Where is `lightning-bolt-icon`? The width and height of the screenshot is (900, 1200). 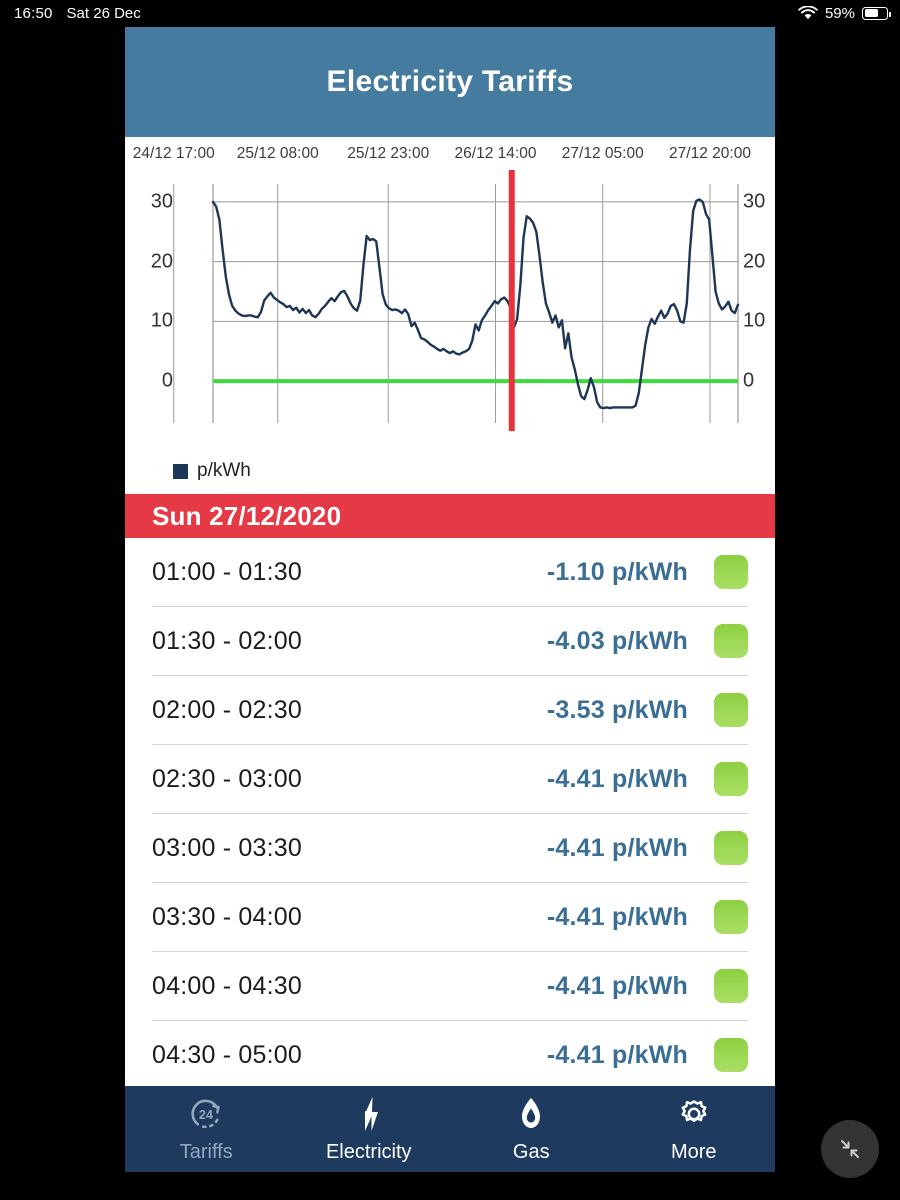
lightning-bolt-icon is located at coordinates (369, 1114).